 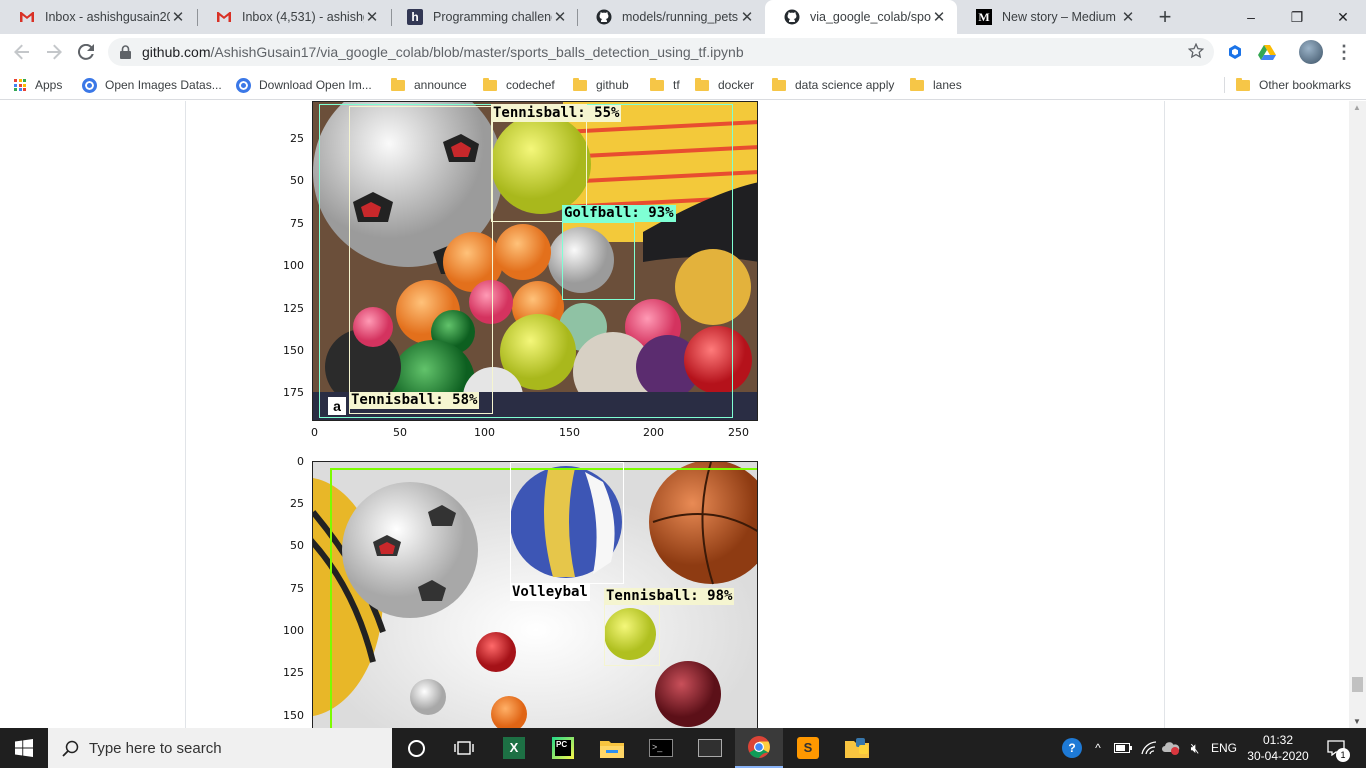 What do you see at coordinates (1224, 748) in the screenshot?
I see `language-indicator: ENG` at bounding box center [1224, 748].